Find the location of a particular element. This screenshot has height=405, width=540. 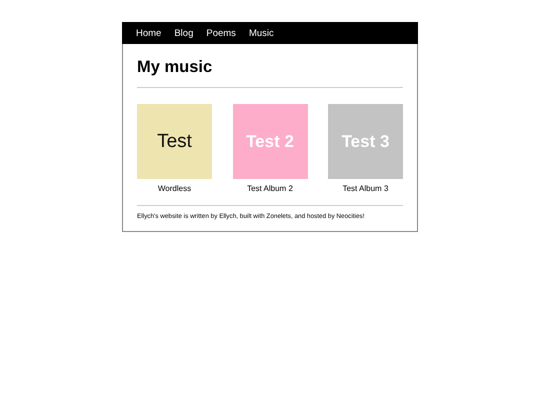

cover-text: Test is located at coordinates (174, 141).